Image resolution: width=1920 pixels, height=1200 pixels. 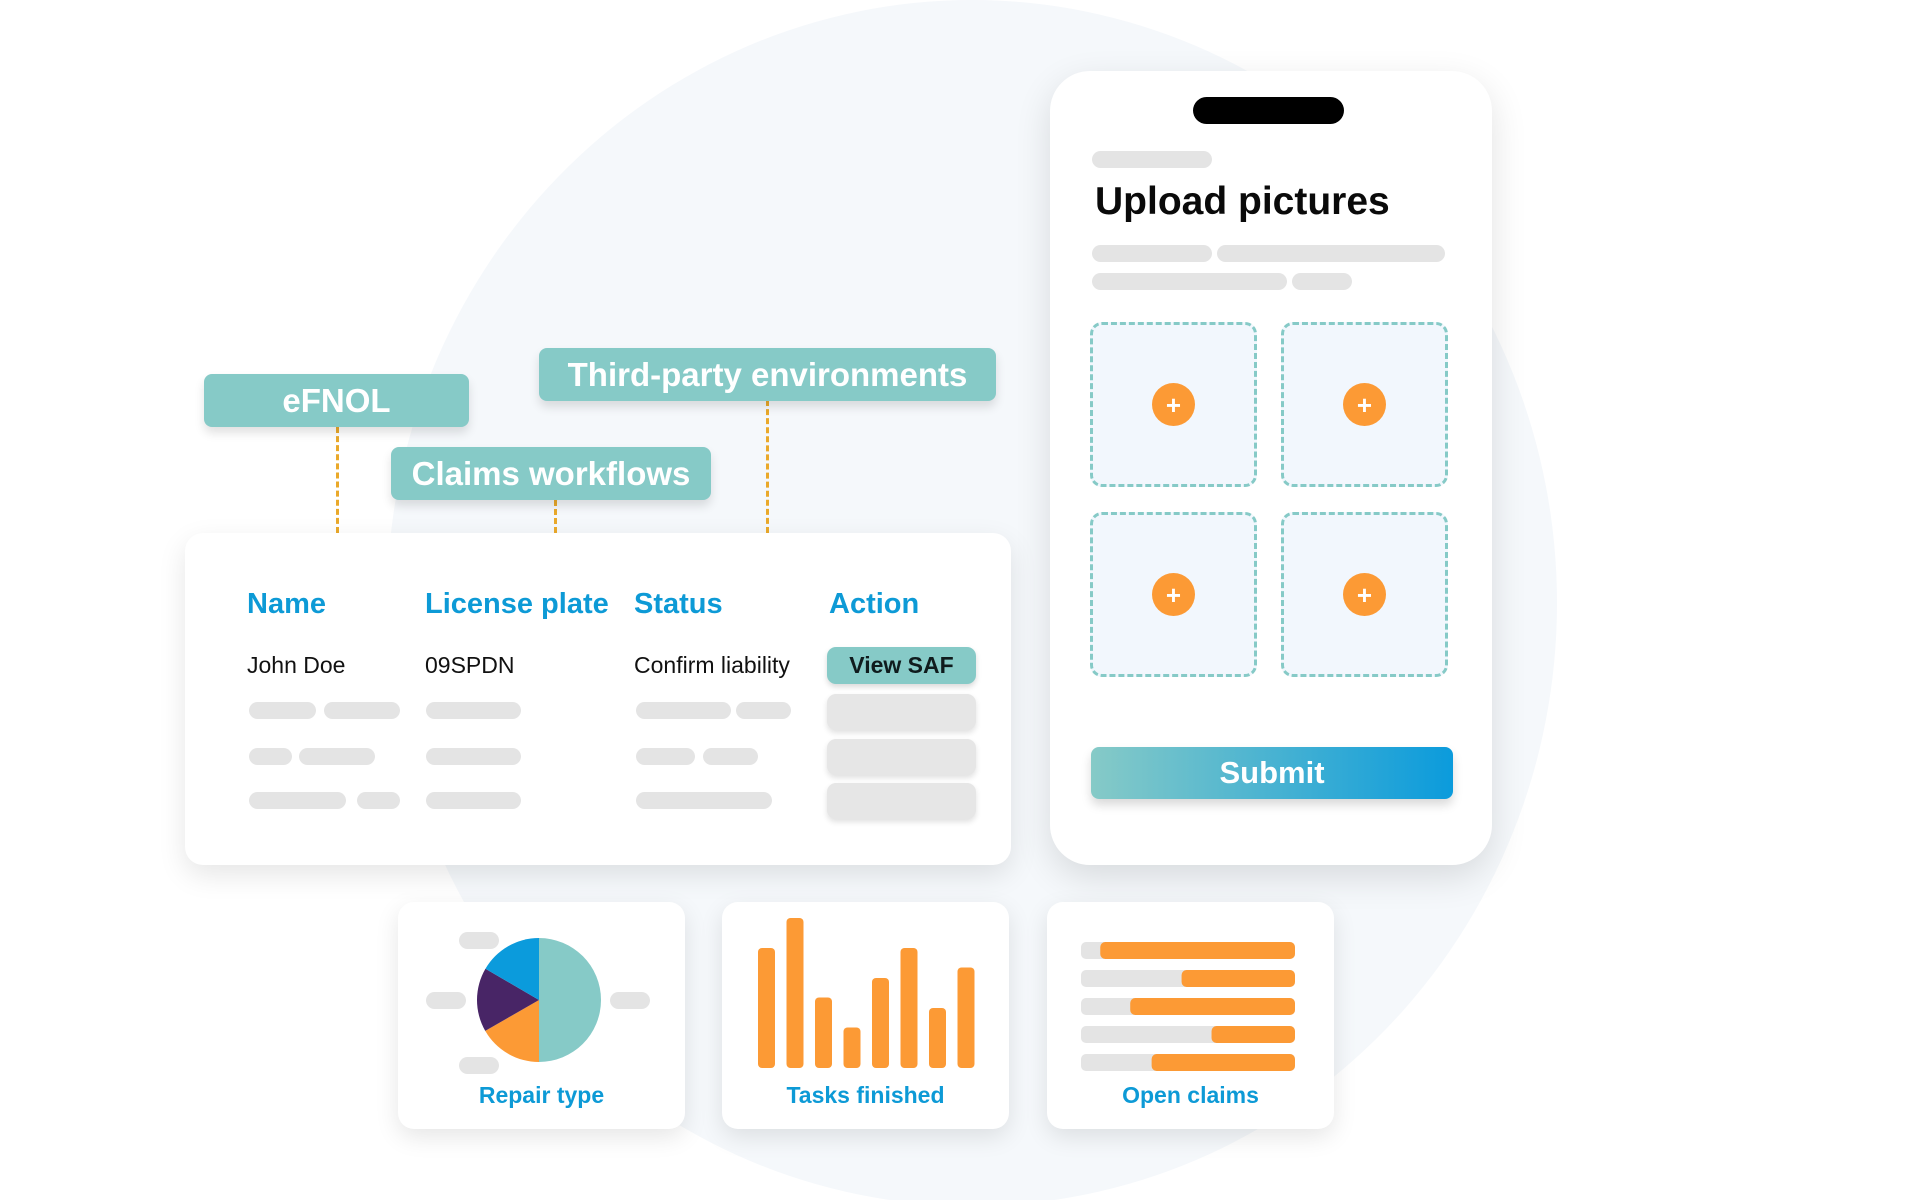 I want to click on tasks-finished-card: Tasks finished, so click(x=865, y=1015).